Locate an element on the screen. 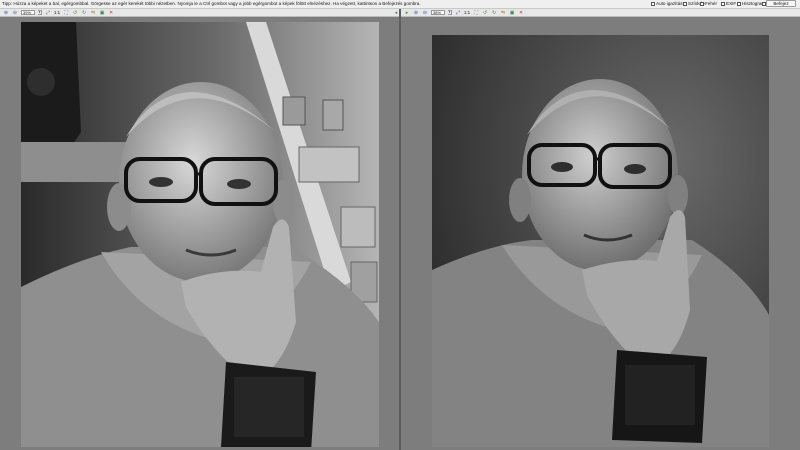 Image resolution: width=800 pixels, height=450 pixels. left-actual-size: 1:1 is located at coordinates (57, 12).